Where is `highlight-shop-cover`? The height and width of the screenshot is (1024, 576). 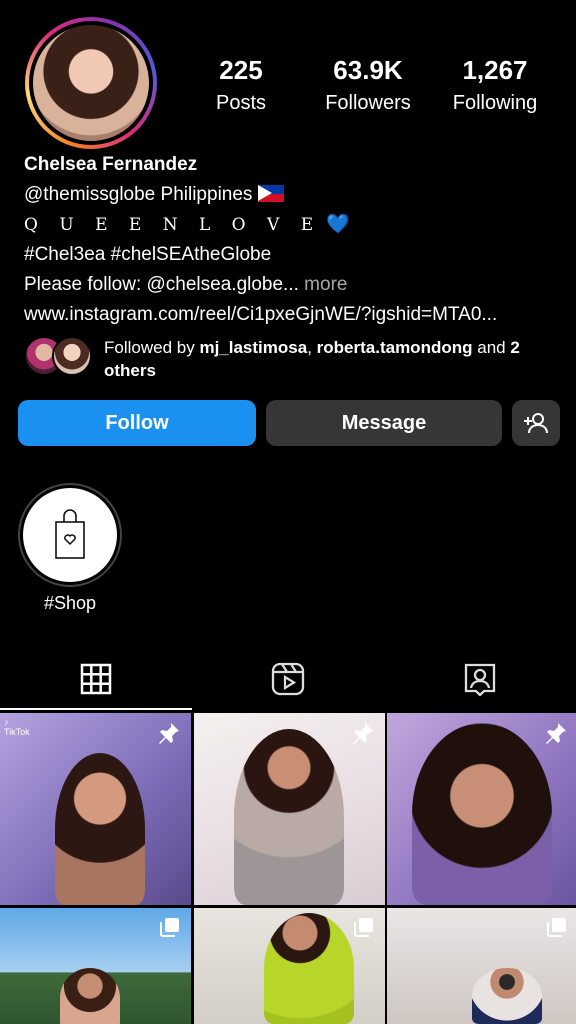
highlight-shop-cover is located at coordinates (70, 535).